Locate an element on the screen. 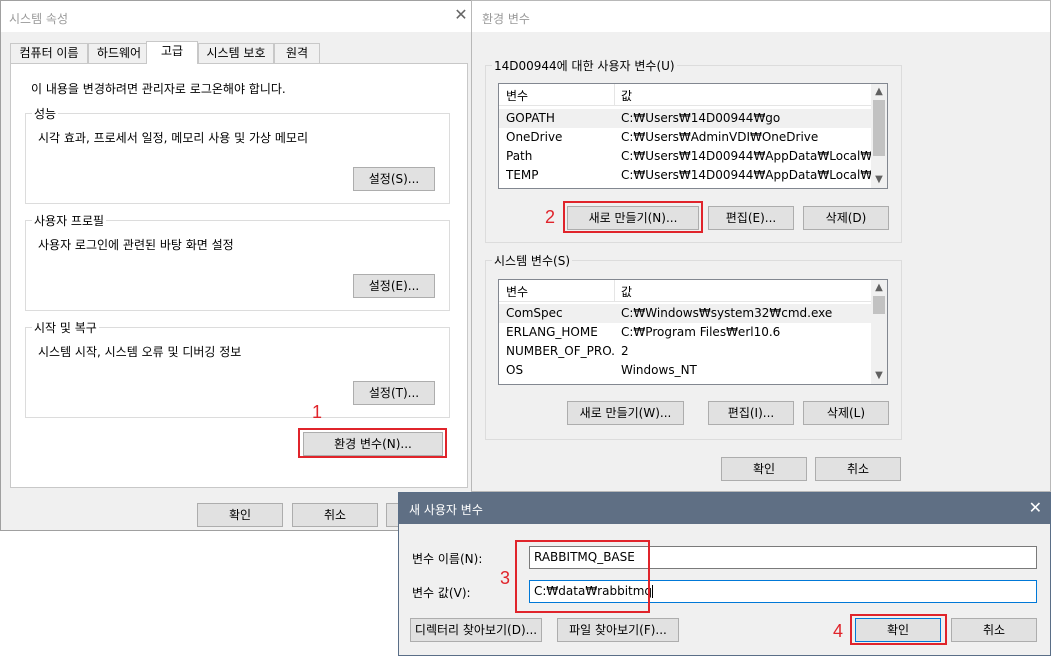  system-col-value: 값 is located at coordinates (626, 291).